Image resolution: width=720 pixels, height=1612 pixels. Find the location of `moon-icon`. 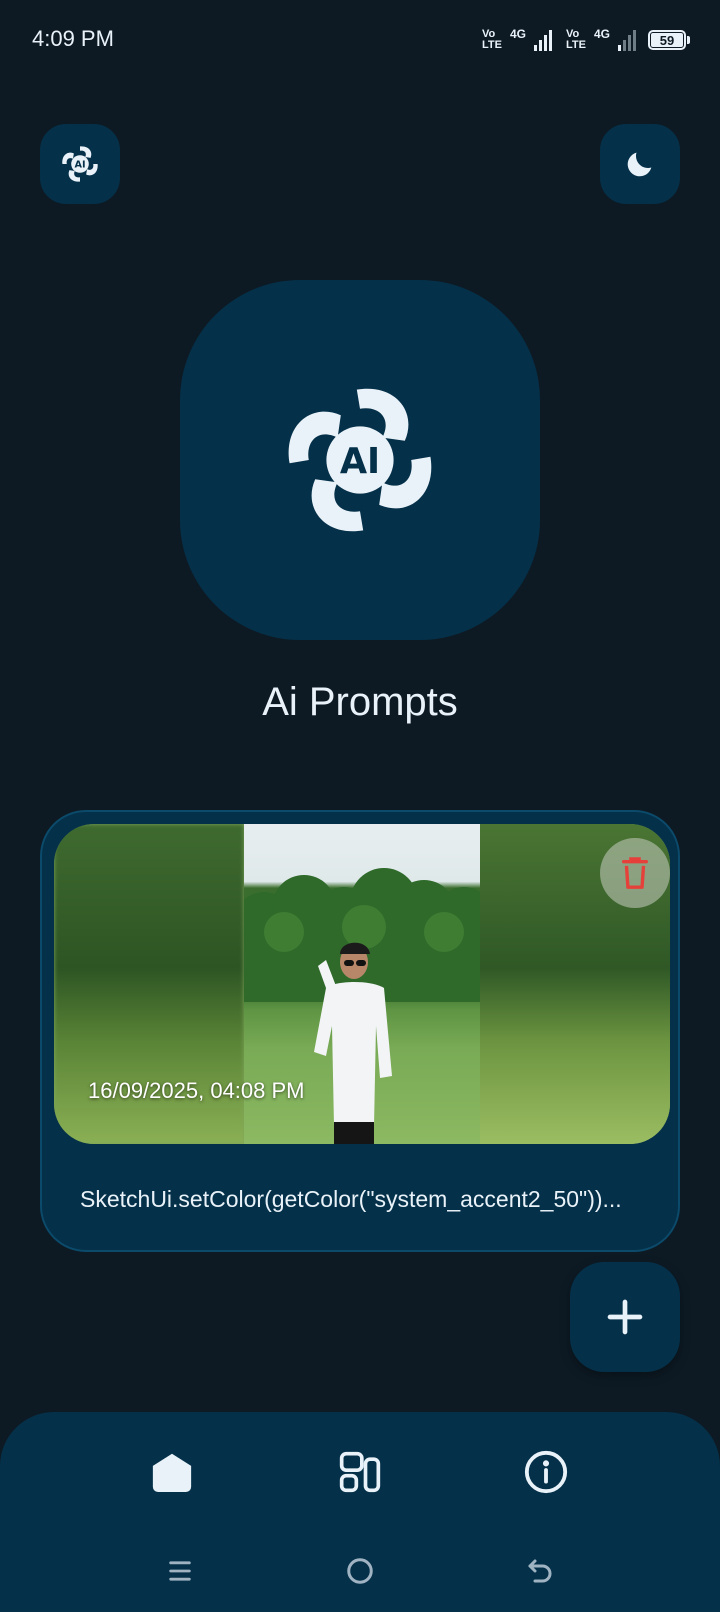

moon-icon is located at coordinates (639, 164).